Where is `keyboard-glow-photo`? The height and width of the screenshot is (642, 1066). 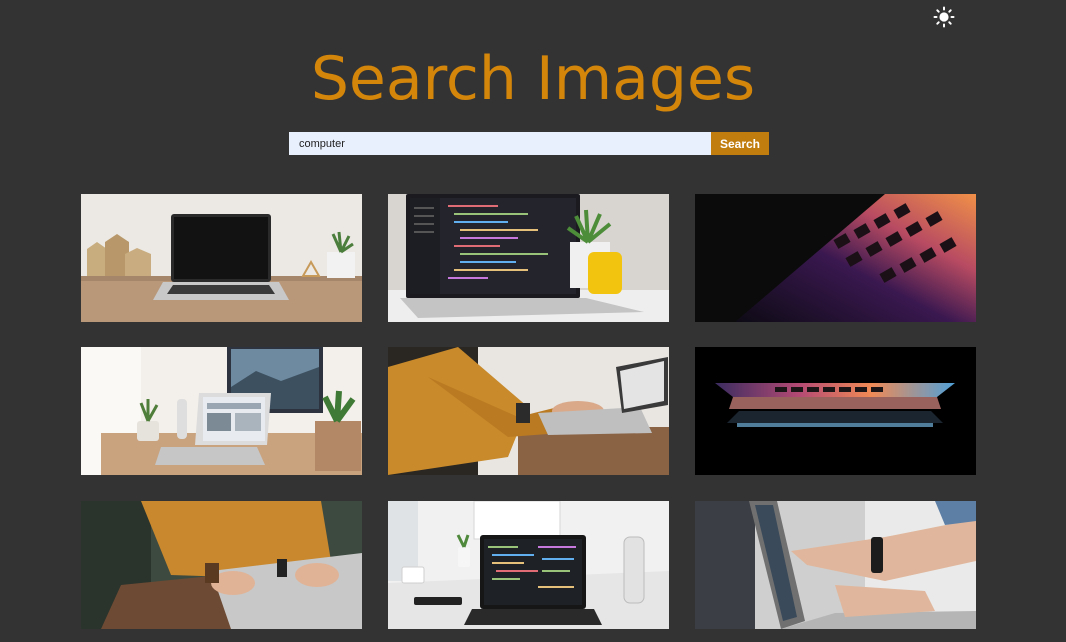
keyboard-glow-photo is located at coordinates (835, 258).